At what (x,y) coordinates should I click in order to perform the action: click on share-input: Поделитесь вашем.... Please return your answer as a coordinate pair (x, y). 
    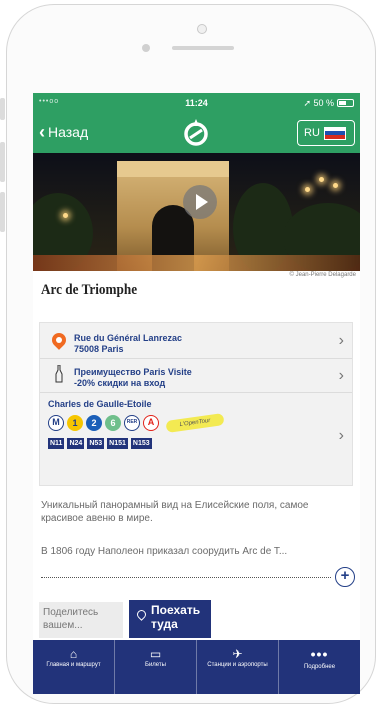
    Looking at the image, I should click on (81, 620).